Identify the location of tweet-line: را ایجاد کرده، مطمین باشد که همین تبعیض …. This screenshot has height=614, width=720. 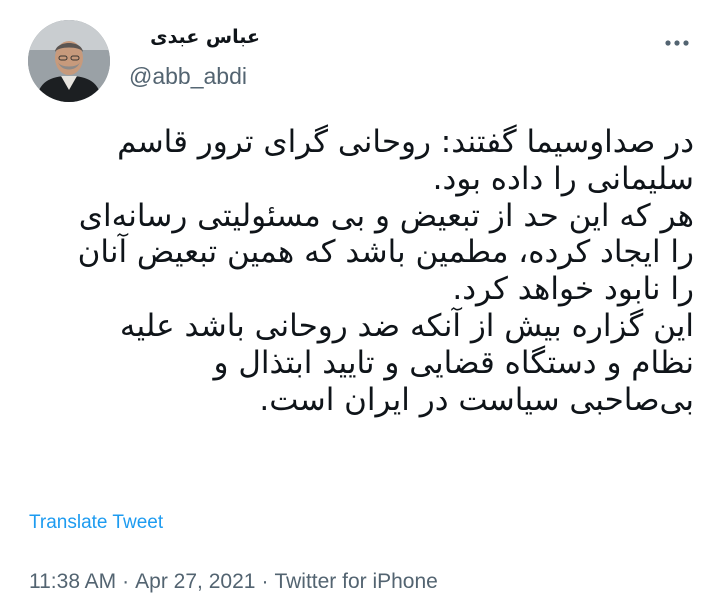
(385, 252).